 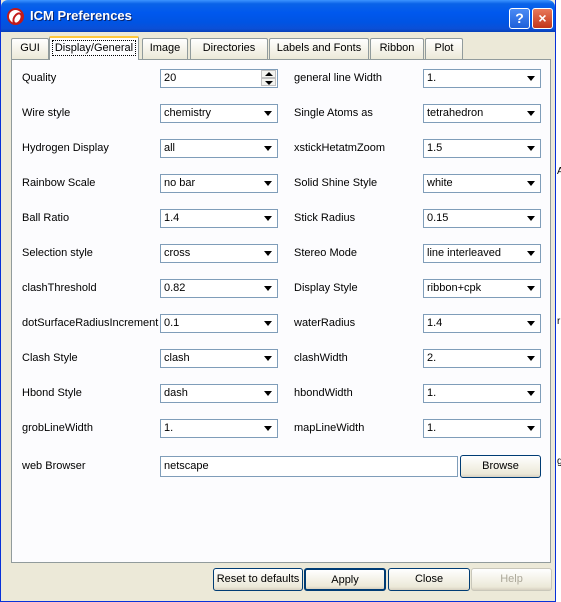 What do you see at coordinates (219, 218) in the screenshot?
I see `ball-ratio-select: 1.4` at bounding box center [219, 218].